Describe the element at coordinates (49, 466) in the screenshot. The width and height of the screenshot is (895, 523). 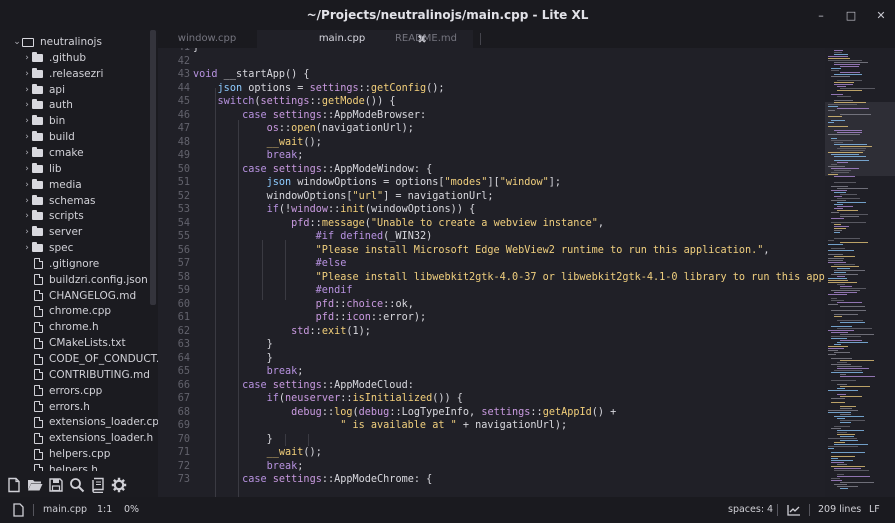
I see `tree-file: helpers.h` at that location.